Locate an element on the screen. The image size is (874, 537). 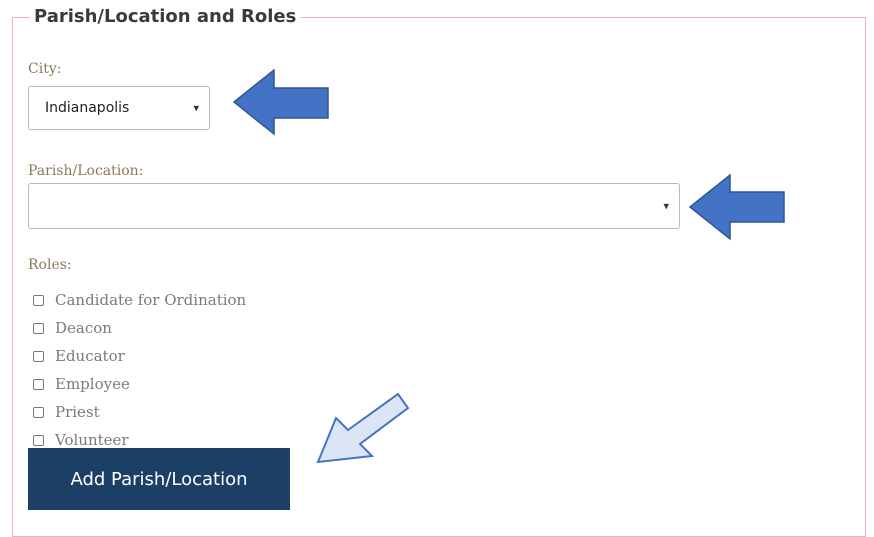
city-selected-value: Indianapolis is located at coordinates (87, 108).